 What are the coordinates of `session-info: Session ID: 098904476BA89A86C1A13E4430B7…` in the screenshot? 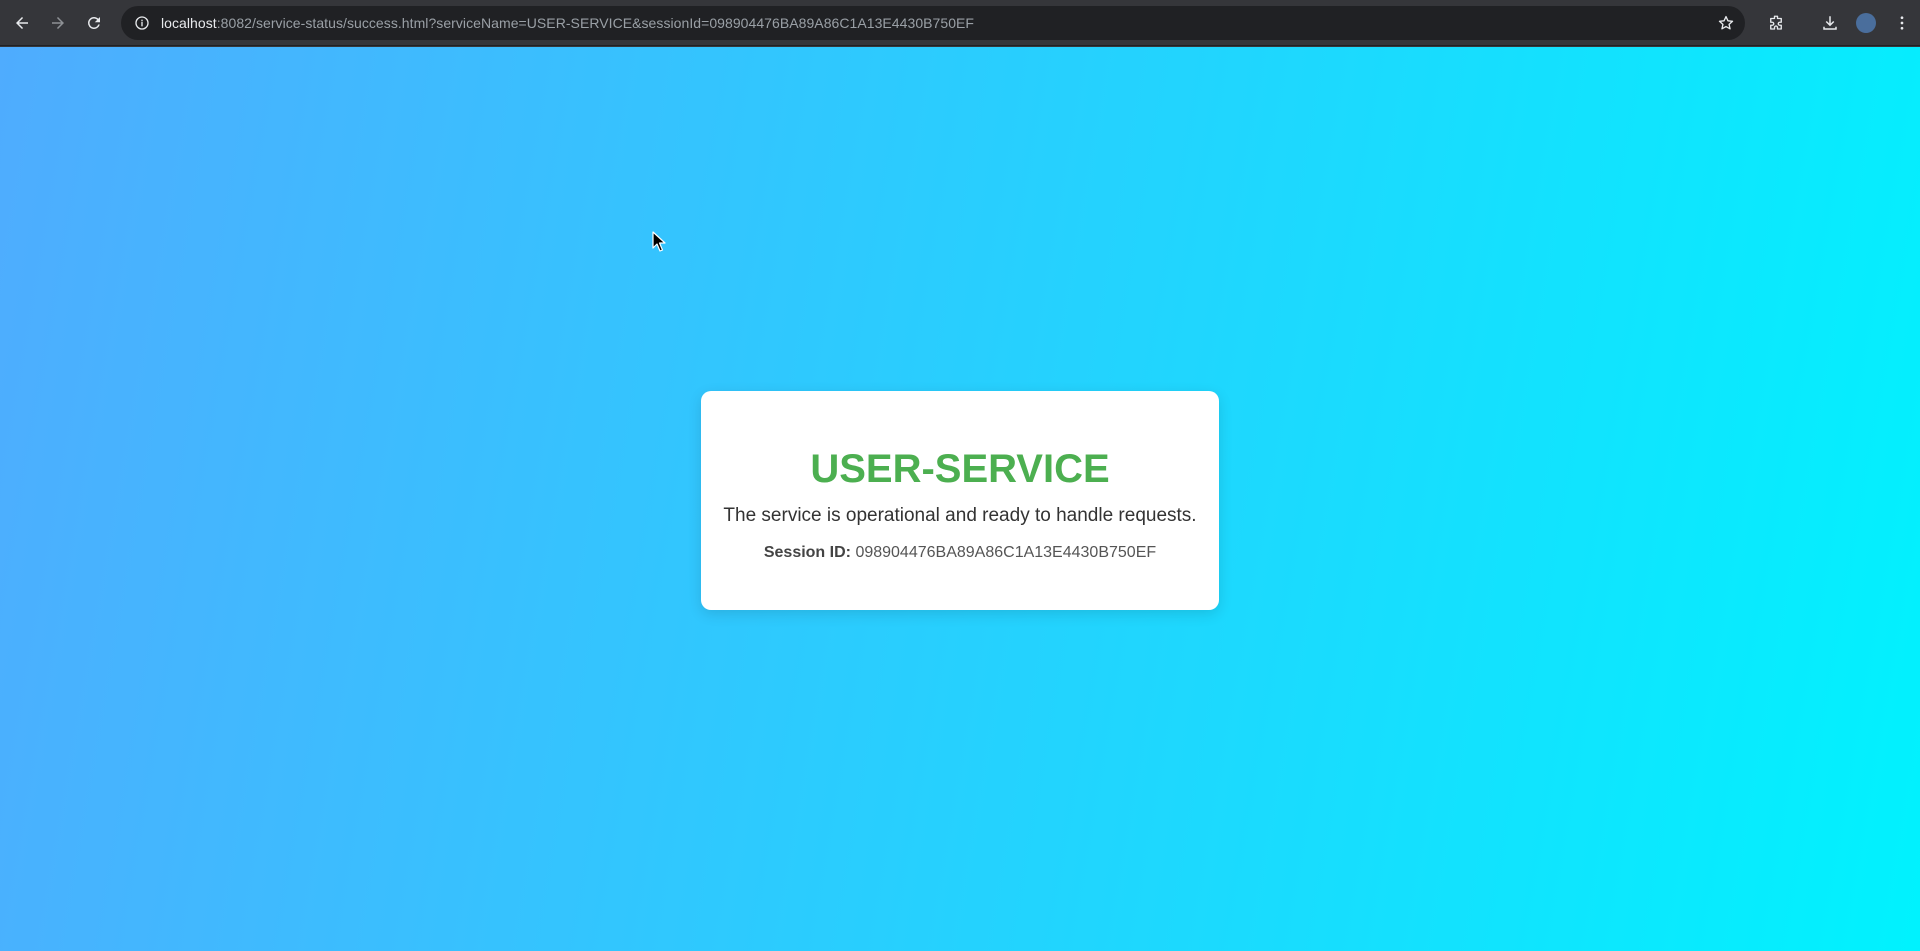 It's located at (960, 553).